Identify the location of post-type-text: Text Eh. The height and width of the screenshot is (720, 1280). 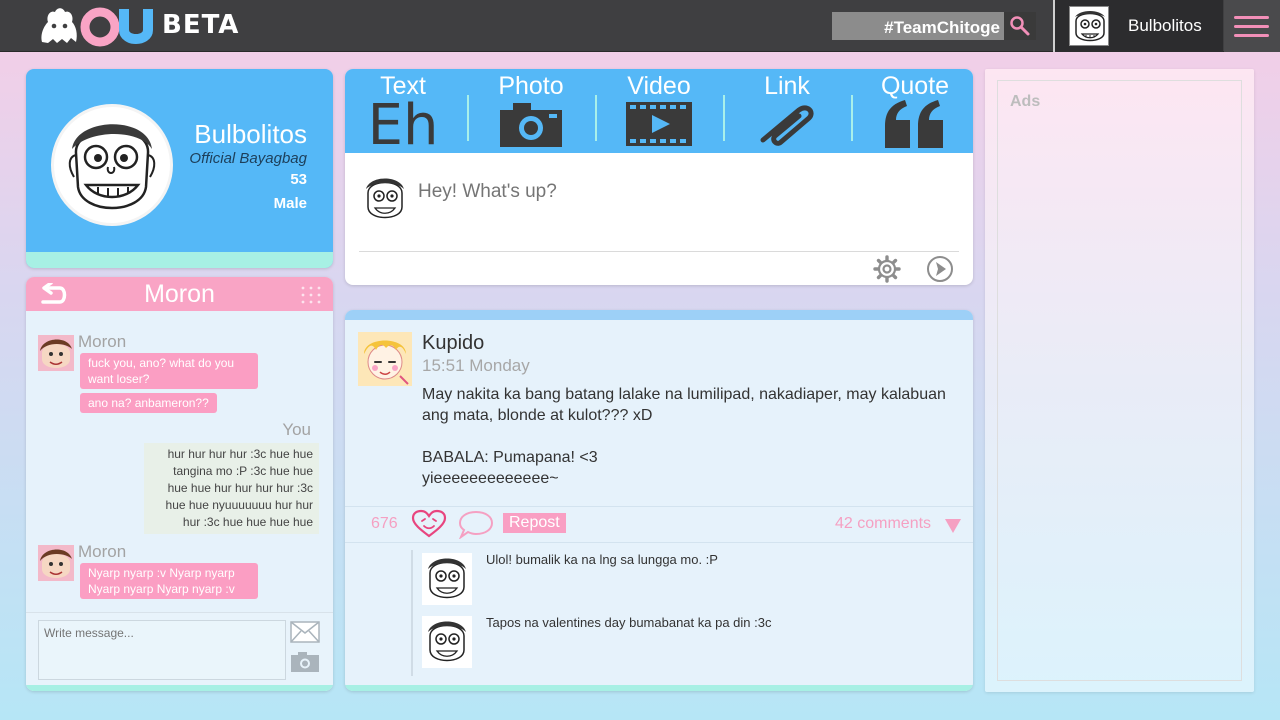
(403, 113).